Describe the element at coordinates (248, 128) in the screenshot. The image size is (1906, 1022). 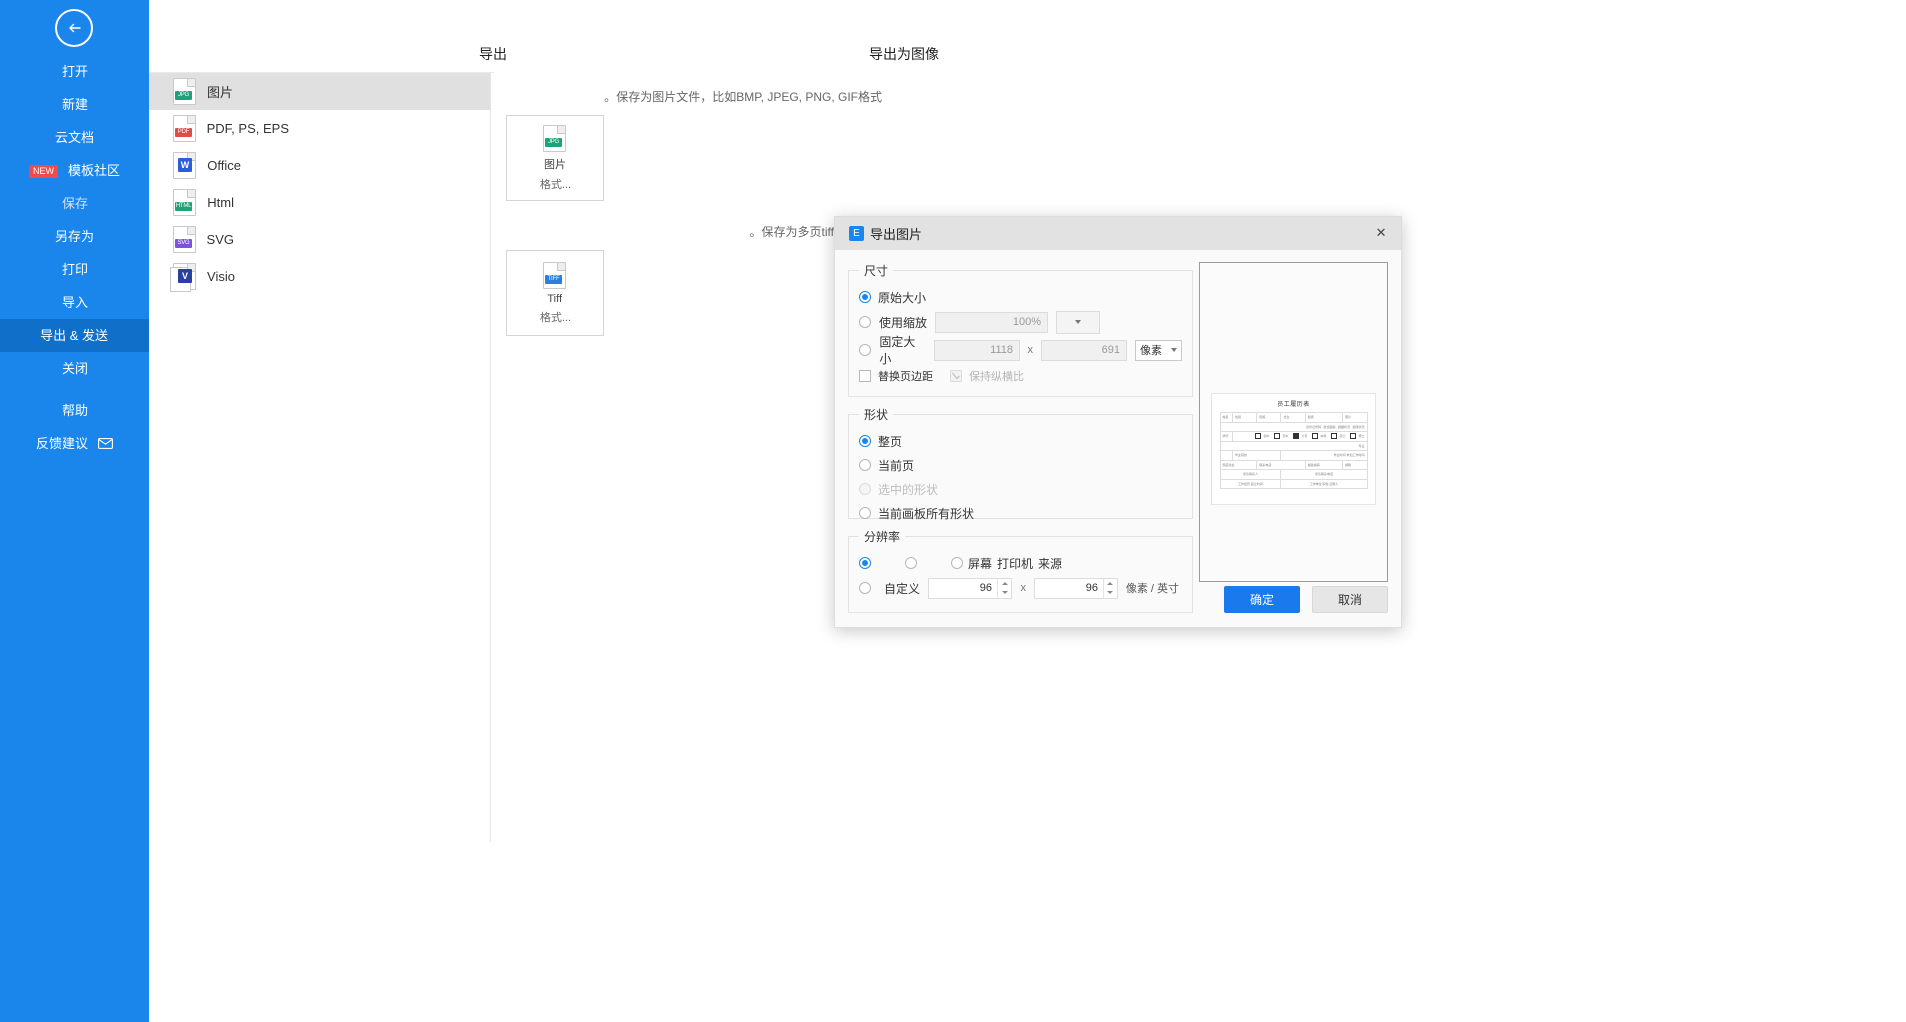
I see `export-type-label: PDF, PS, EPS` at that location.